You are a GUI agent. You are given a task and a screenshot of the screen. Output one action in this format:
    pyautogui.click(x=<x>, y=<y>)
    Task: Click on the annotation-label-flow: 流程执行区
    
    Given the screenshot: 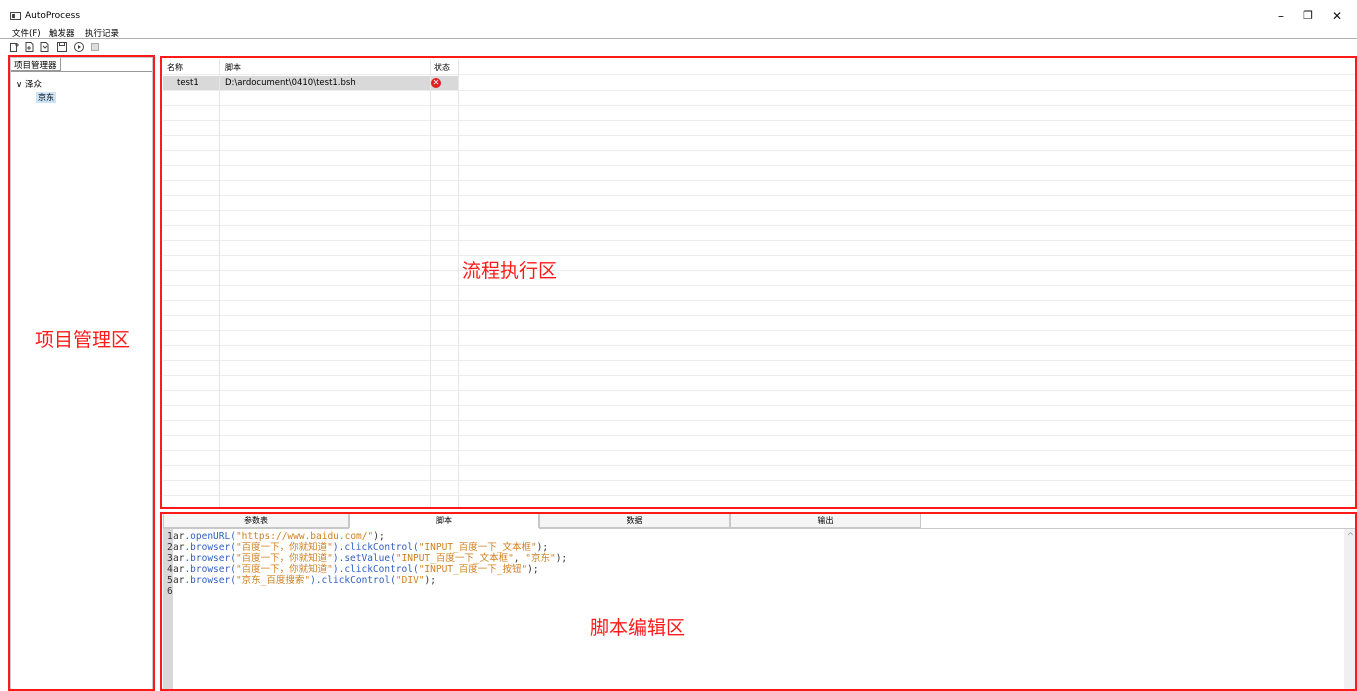 What is the action you would take?
    pyautogui.click(x=510, y=271)
    